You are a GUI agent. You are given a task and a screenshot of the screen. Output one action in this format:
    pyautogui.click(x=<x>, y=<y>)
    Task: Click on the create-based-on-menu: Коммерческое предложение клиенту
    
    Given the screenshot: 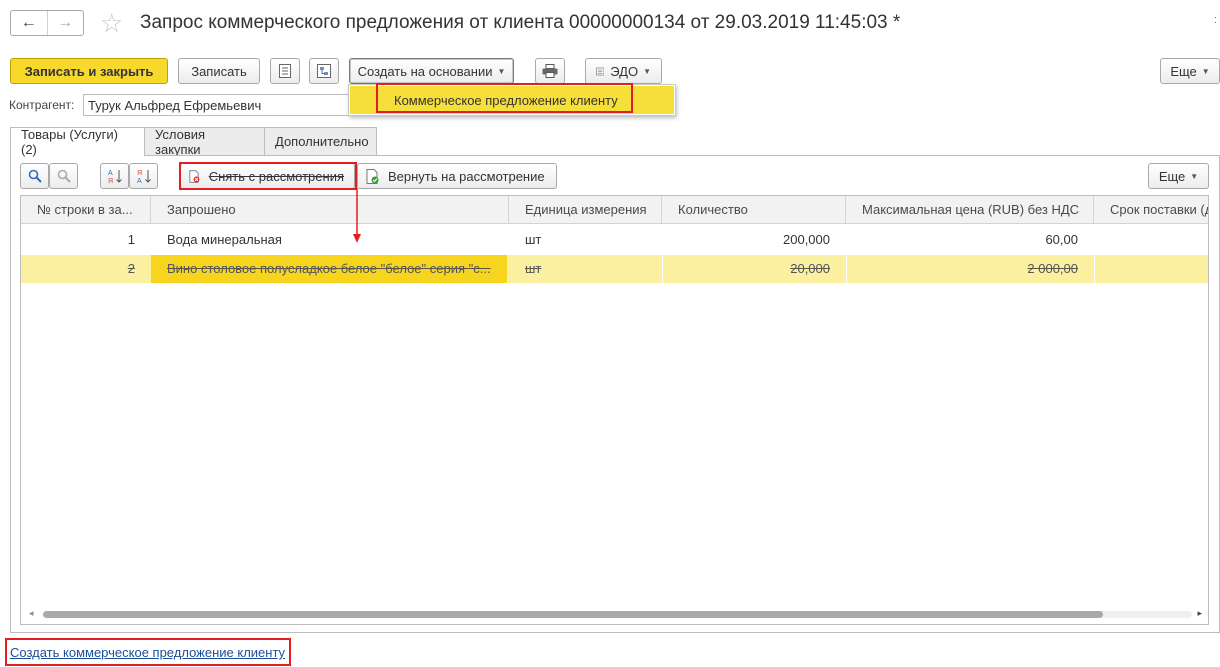 What is the action you would take?
    pyautogui.click(x=512, y=100)
    